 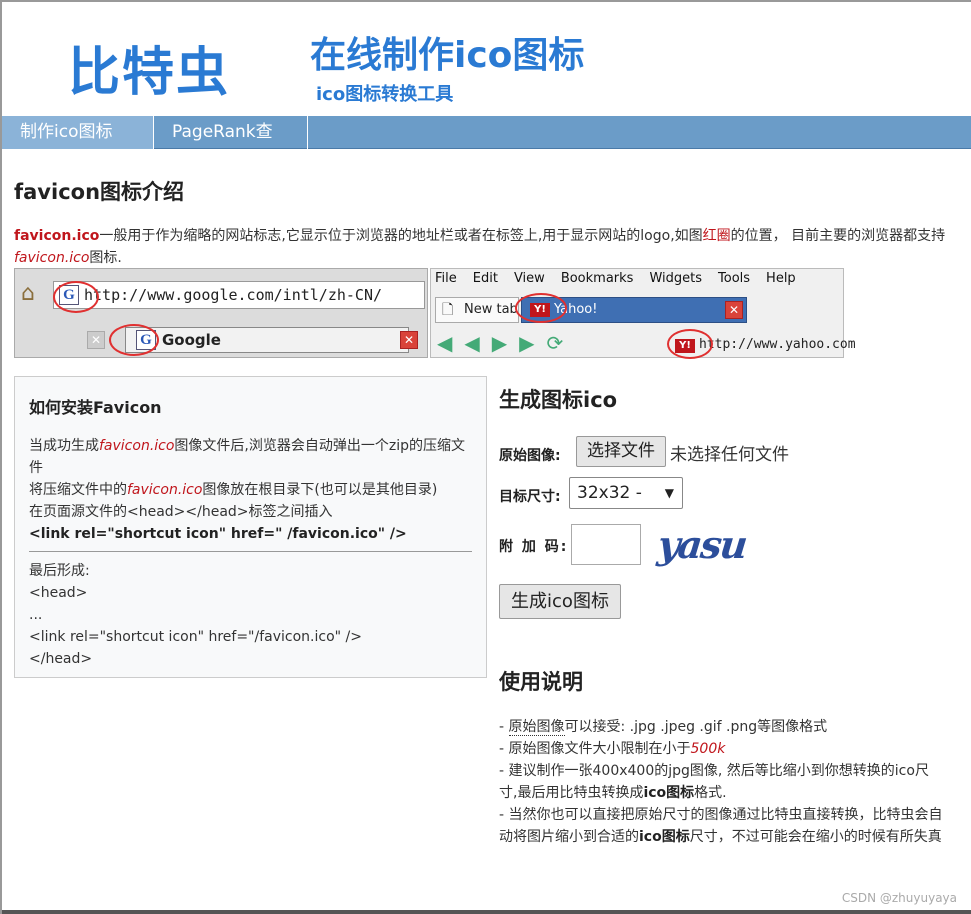 What do you see at coordinates (52, 258) in the screenshot?
I see `intro-favicon-em: favicon.ico` at bounding box center [52, 258].